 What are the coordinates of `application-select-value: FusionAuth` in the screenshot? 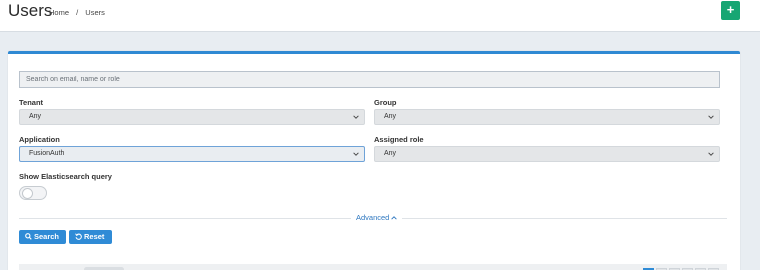 It's located at (47, 153).